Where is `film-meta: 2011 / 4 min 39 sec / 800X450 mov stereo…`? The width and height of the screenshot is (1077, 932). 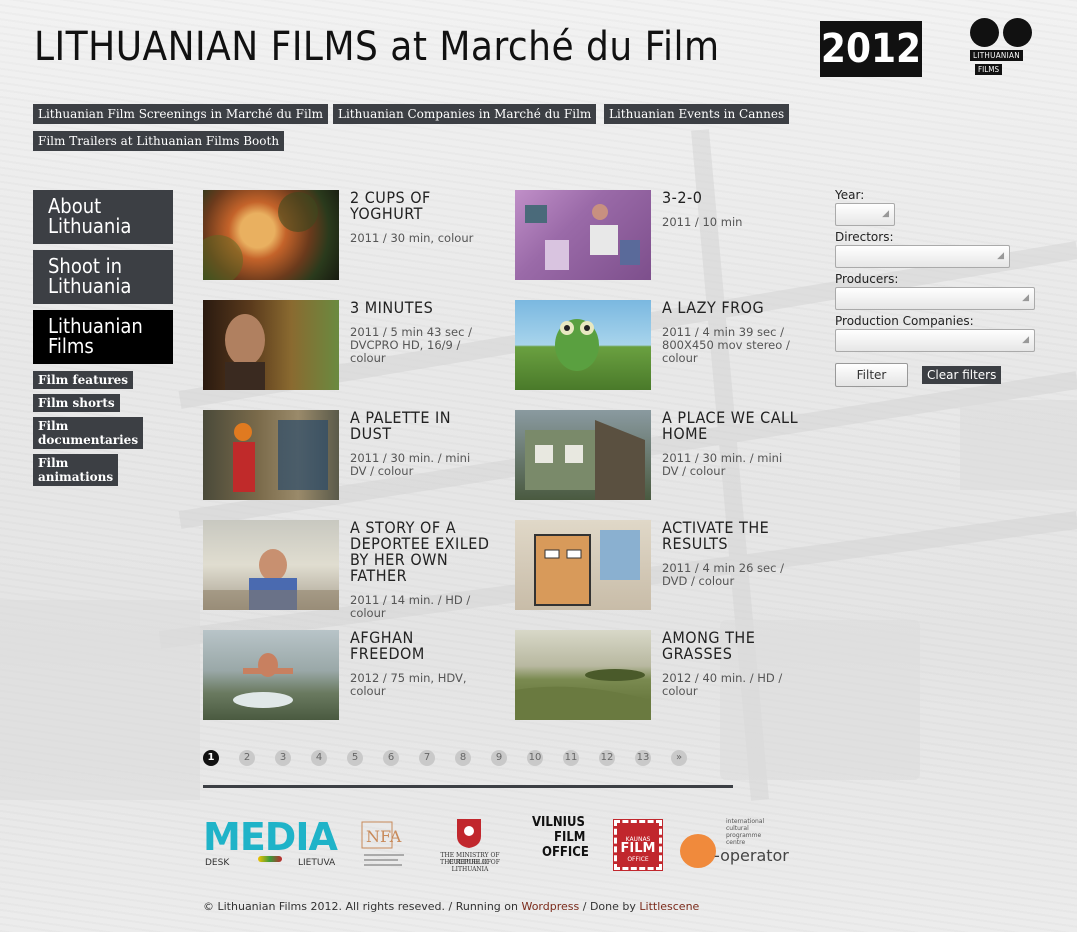 film-meta: 2011 / 4 min 39 sec / 800X450 mov stereo… is located at coordinates (726, 345).